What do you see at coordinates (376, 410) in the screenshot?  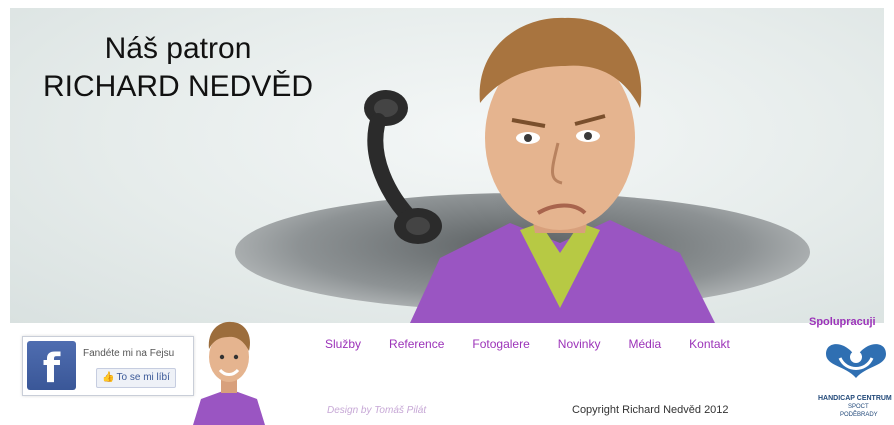 I see `design-credit: Design by Tomáš Pilát` at bounding box center [376, 410].